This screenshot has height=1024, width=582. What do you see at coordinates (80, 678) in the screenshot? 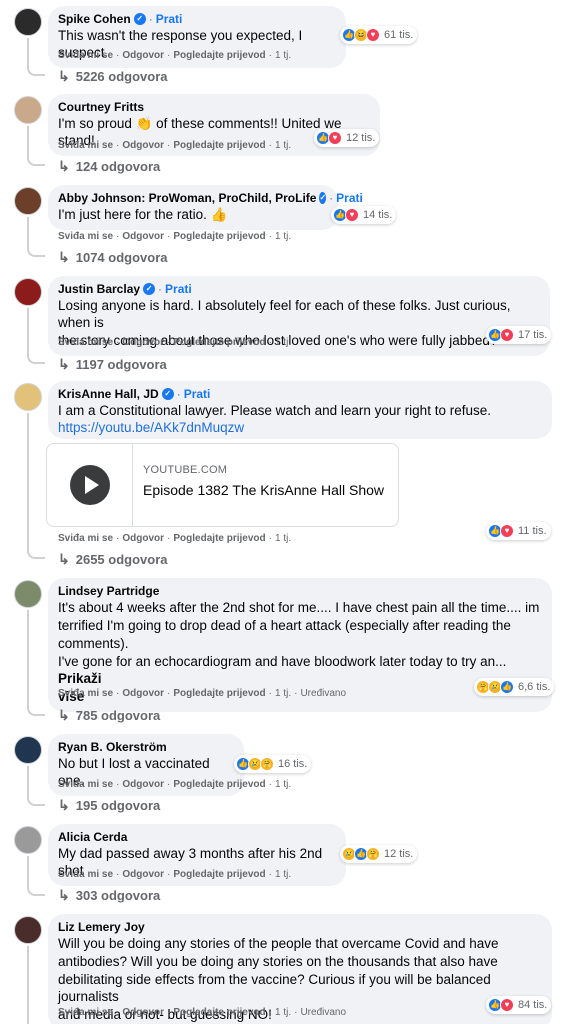
I see `see-more-link: Prikaži` at bounding box center [80, 678].